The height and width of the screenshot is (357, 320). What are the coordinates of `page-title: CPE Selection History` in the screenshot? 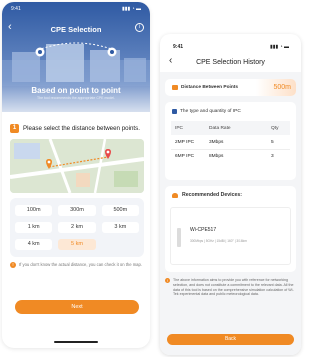 It's located at (230, 62).